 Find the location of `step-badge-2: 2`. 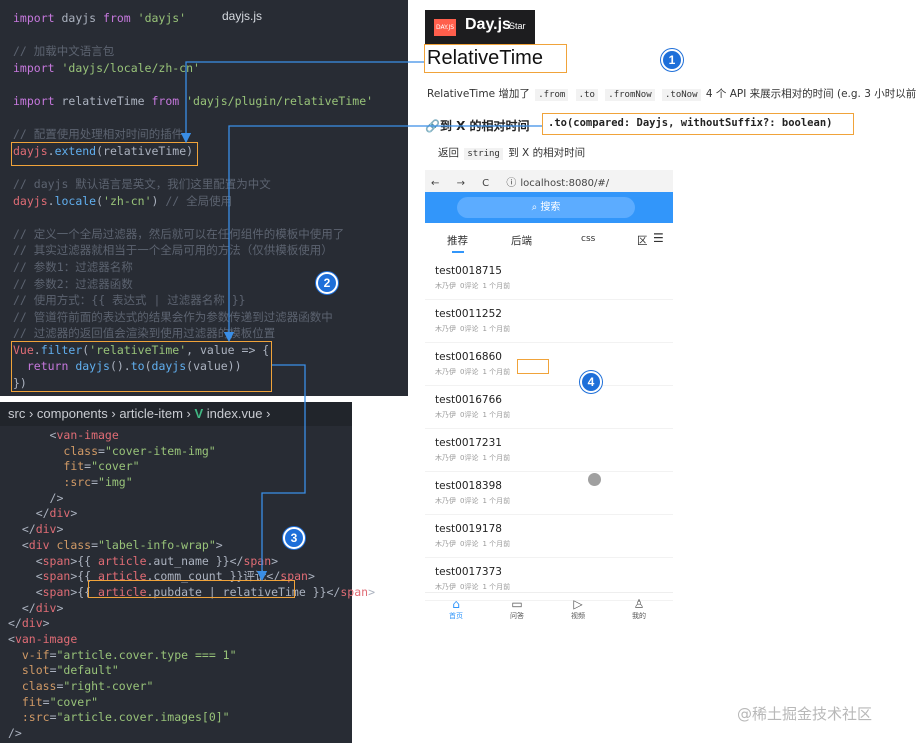

step-badge-2: 2 is located at coordinates (327, 283).